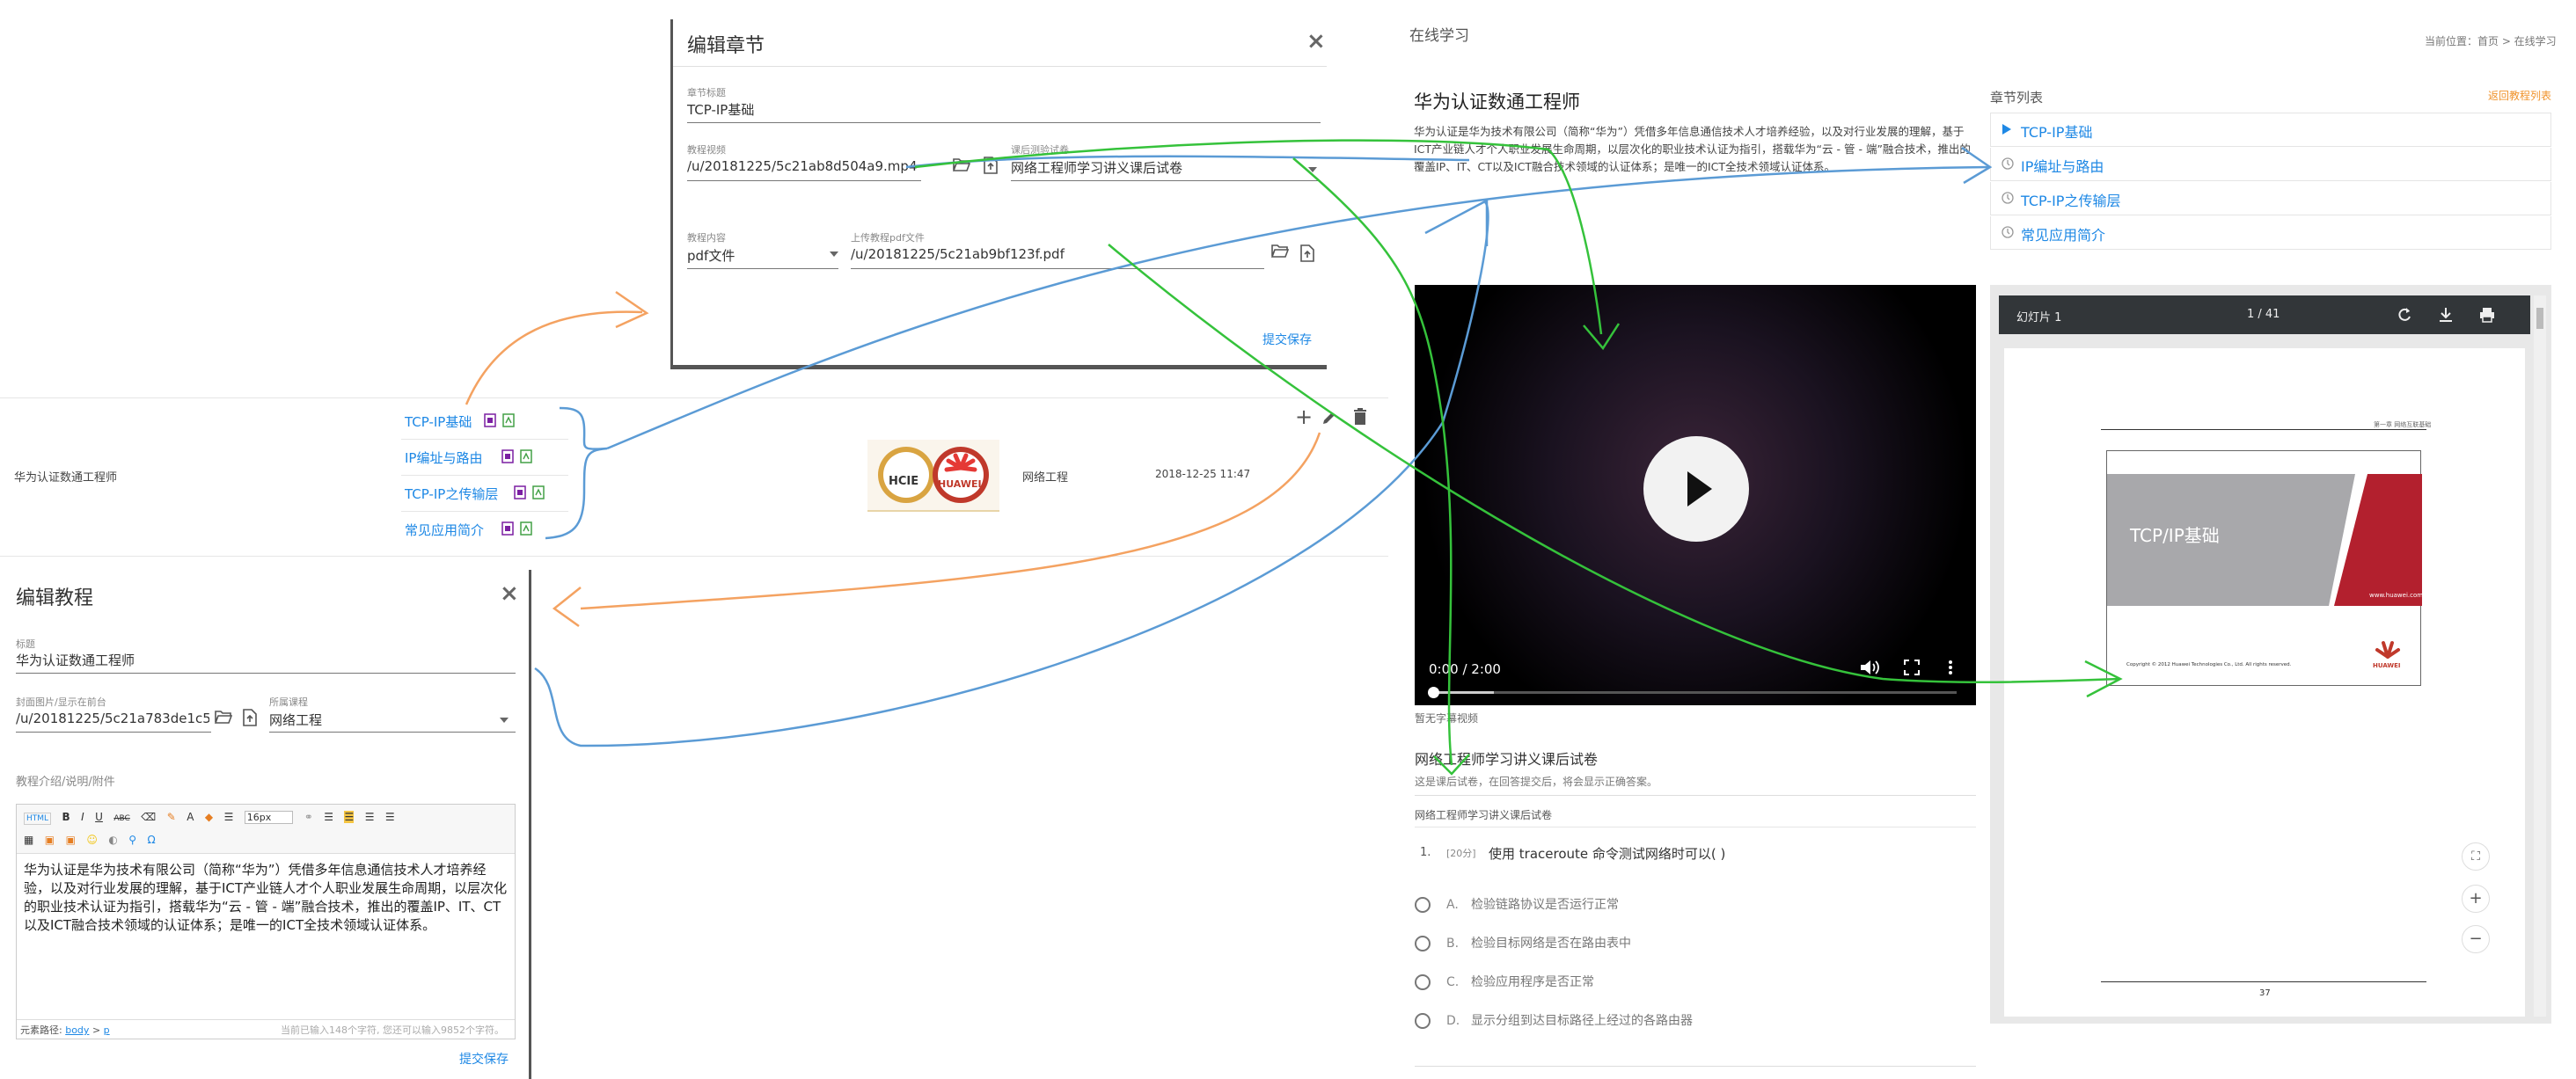  Describe the element at coordinates (1869, 667) in the screenshot. I see `volume-icon` at that location.